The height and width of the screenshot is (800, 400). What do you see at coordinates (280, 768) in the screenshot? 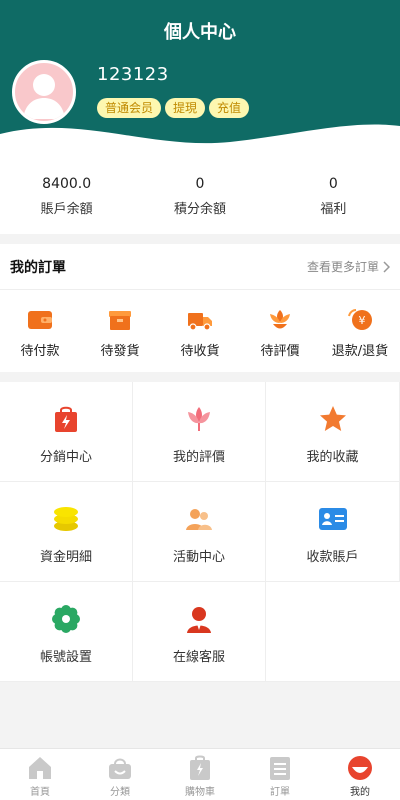
I see `list-icon` at bounding box center [280, 768].